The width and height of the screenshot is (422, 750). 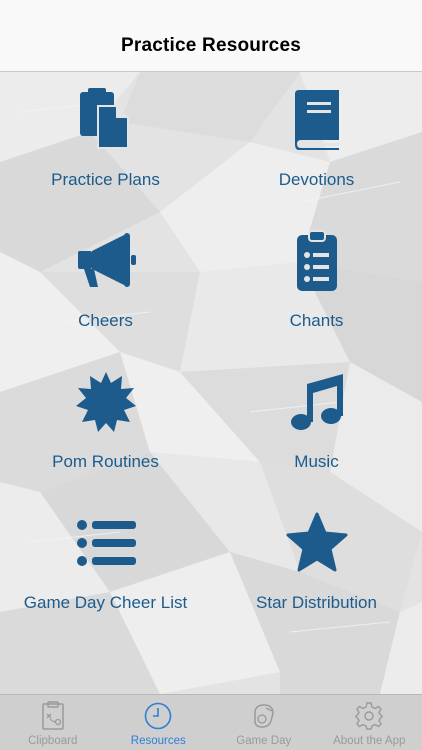 I want to click on tab-clipboard: Clipboard, so click(x=53, y=722).